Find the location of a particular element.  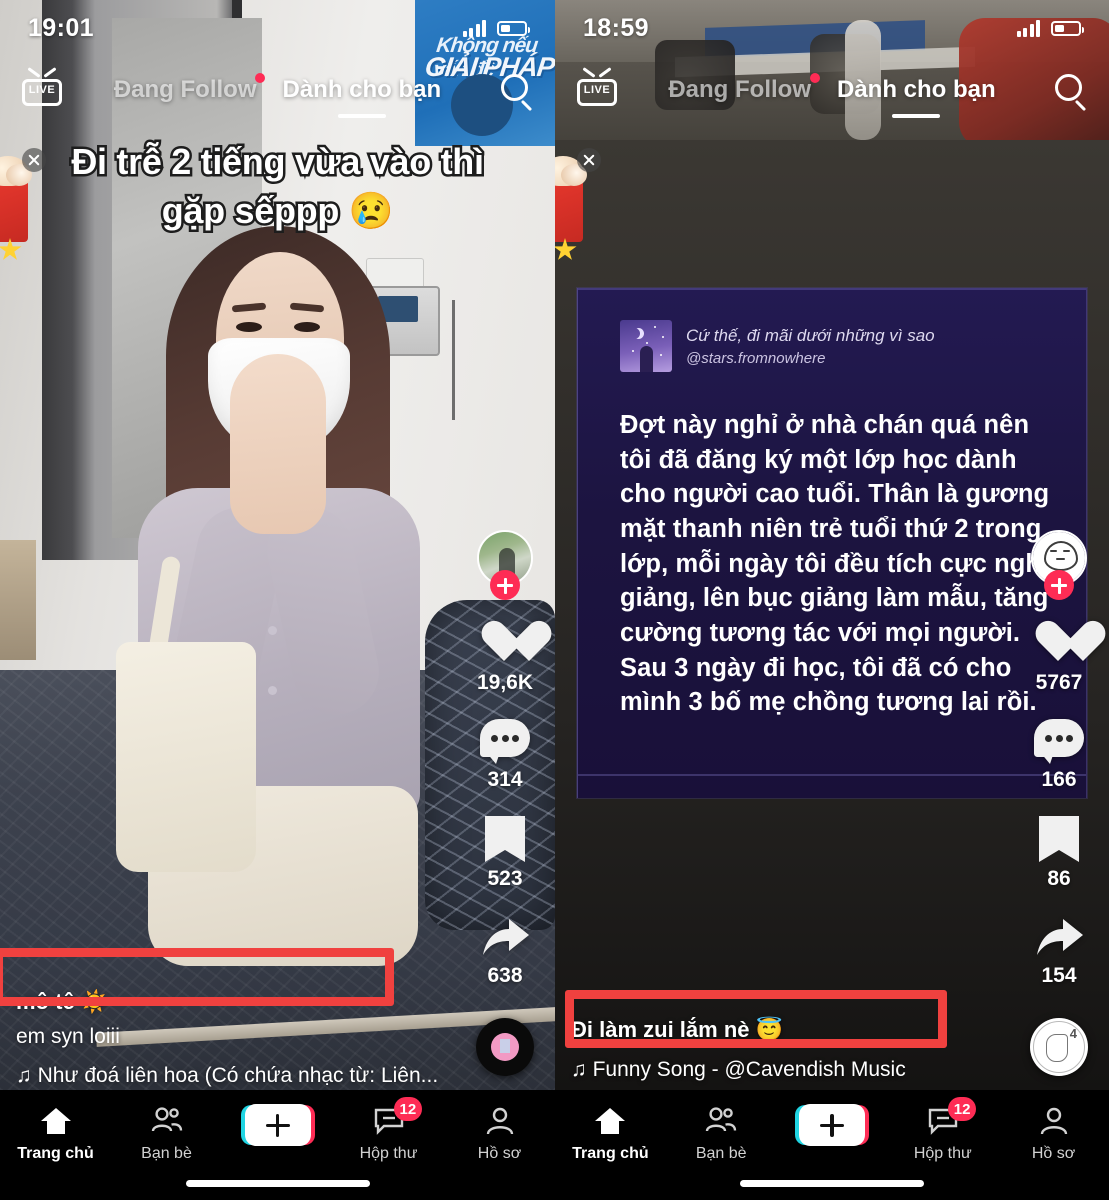

bookmark-count: 523 is located at coordinates (505, 878).